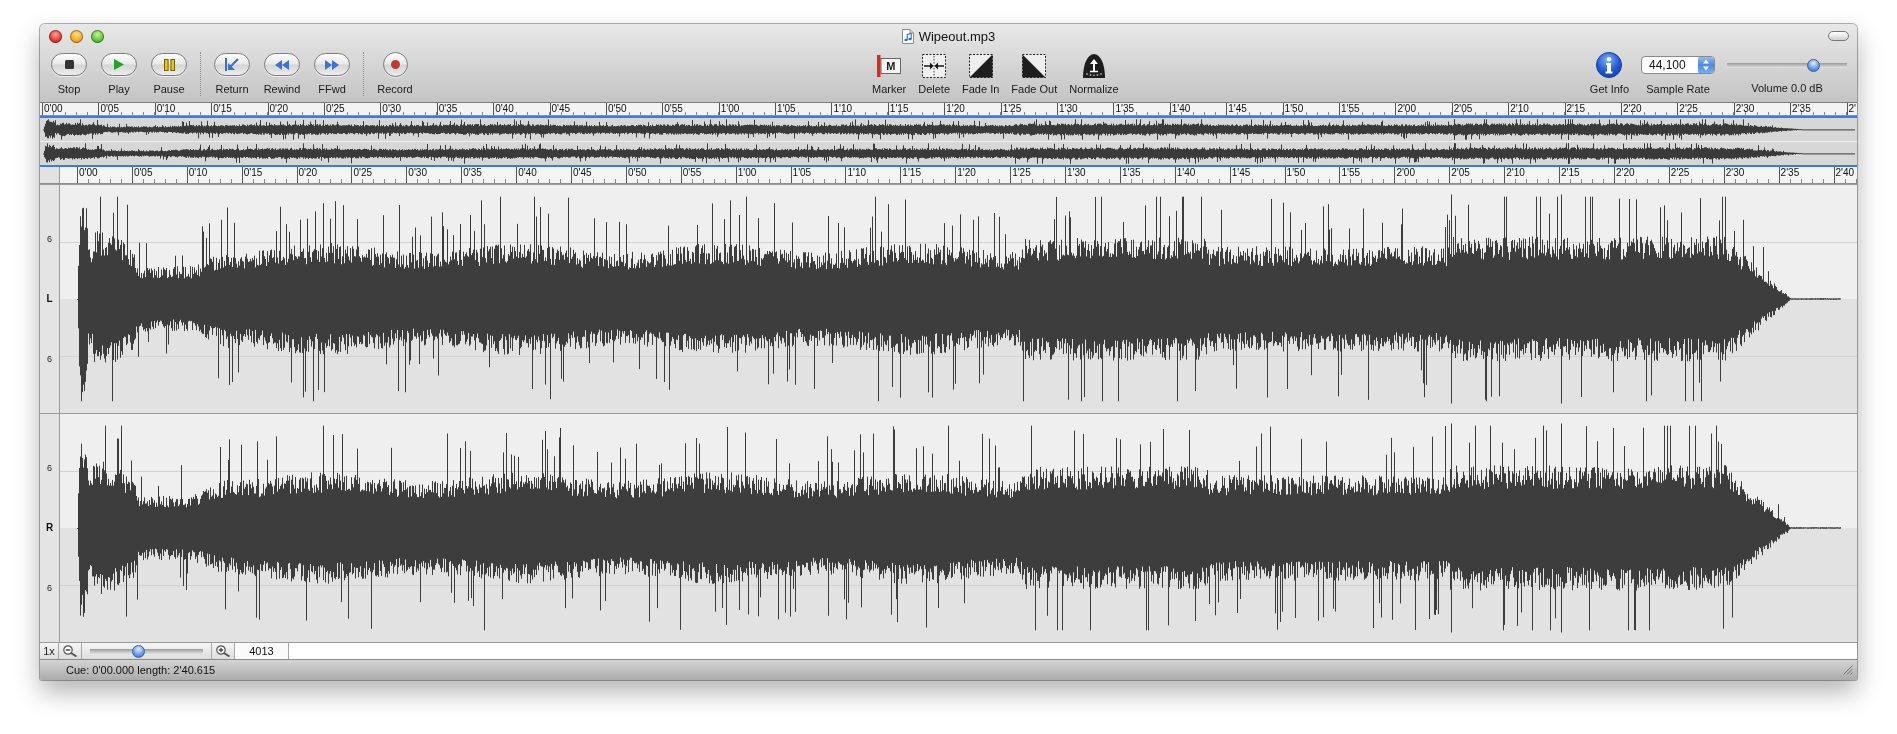 This screenshot has height=734, width=1897. Describe the element at coordinates (76, 36) in the screenshot. I see `minimize-button` at that location.